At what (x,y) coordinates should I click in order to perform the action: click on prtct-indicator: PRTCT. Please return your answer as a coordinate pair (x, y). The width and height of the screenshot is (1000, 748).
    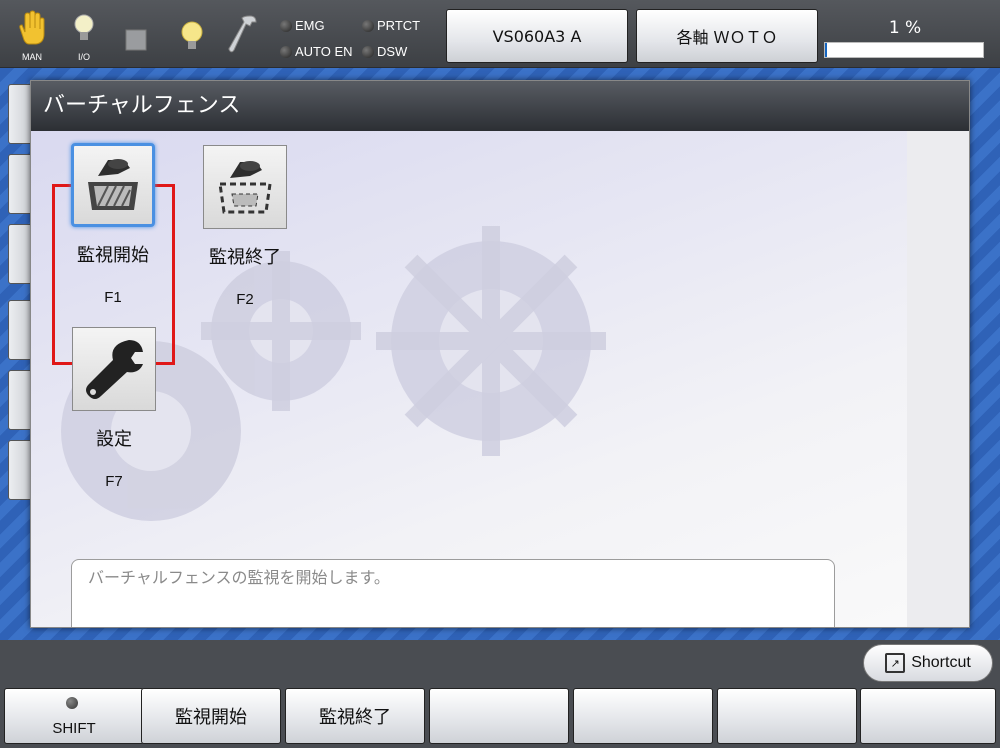
    Looking at the image, I should click on (391, 25).